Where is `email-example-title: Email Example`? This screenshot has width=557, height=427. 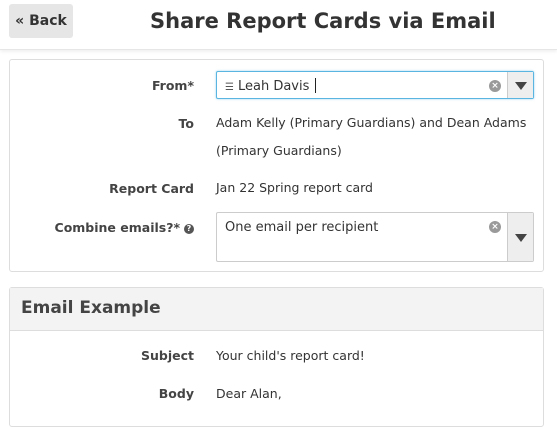 email-example-title: Email Example is located at coordinates (91, 308).